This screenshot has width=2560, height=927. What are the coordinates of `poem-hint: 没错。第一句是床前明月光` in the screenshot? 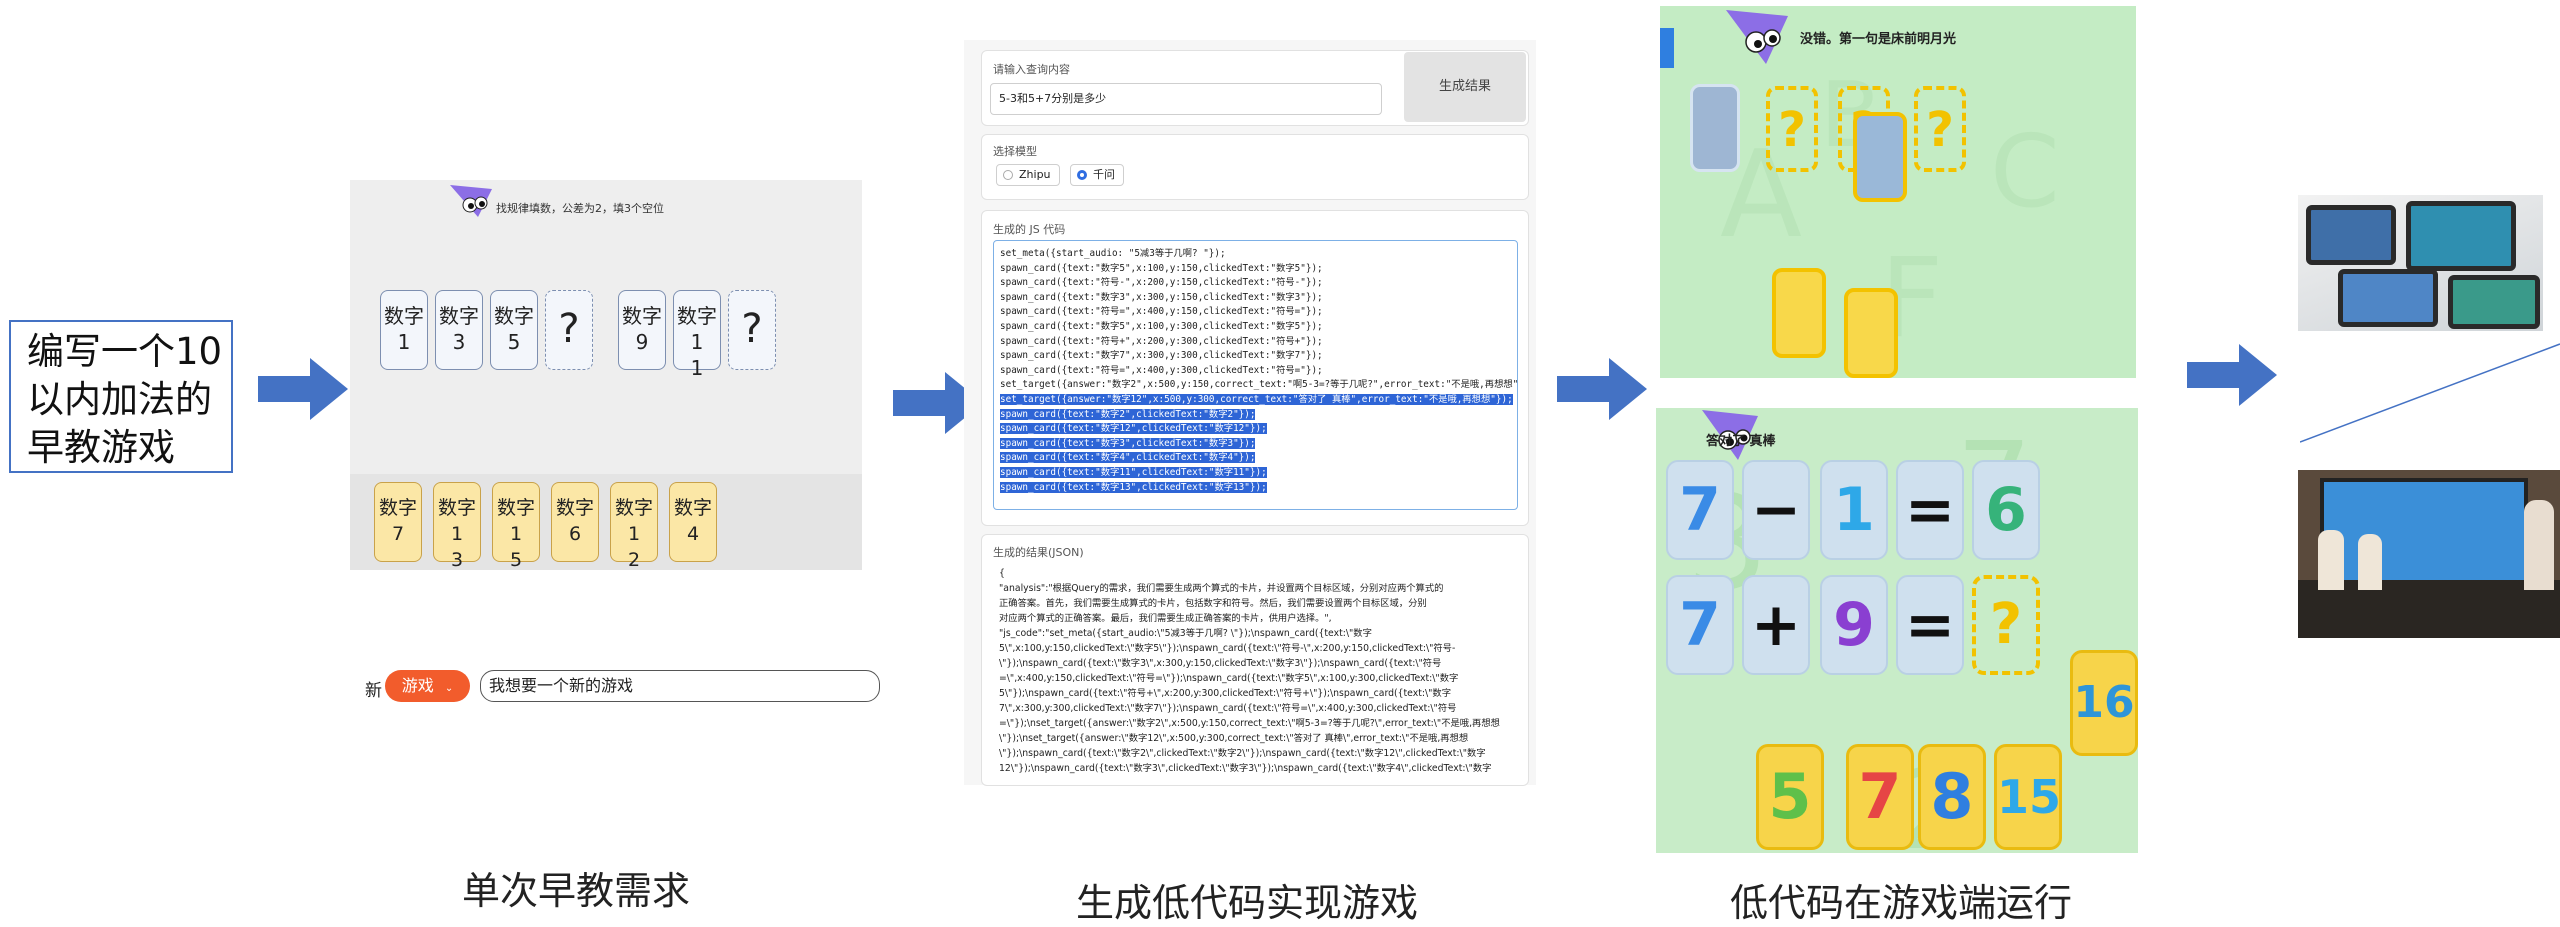 It's located at (1878, 39).